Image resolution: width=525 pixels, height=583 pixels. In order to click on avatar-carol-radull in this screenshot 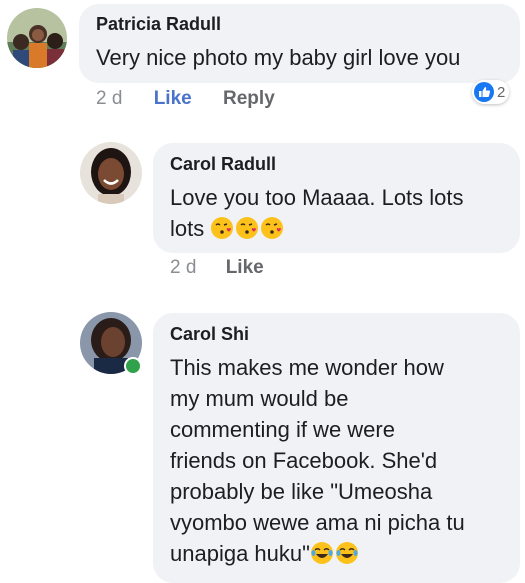, I will do `click(111, 173)`.